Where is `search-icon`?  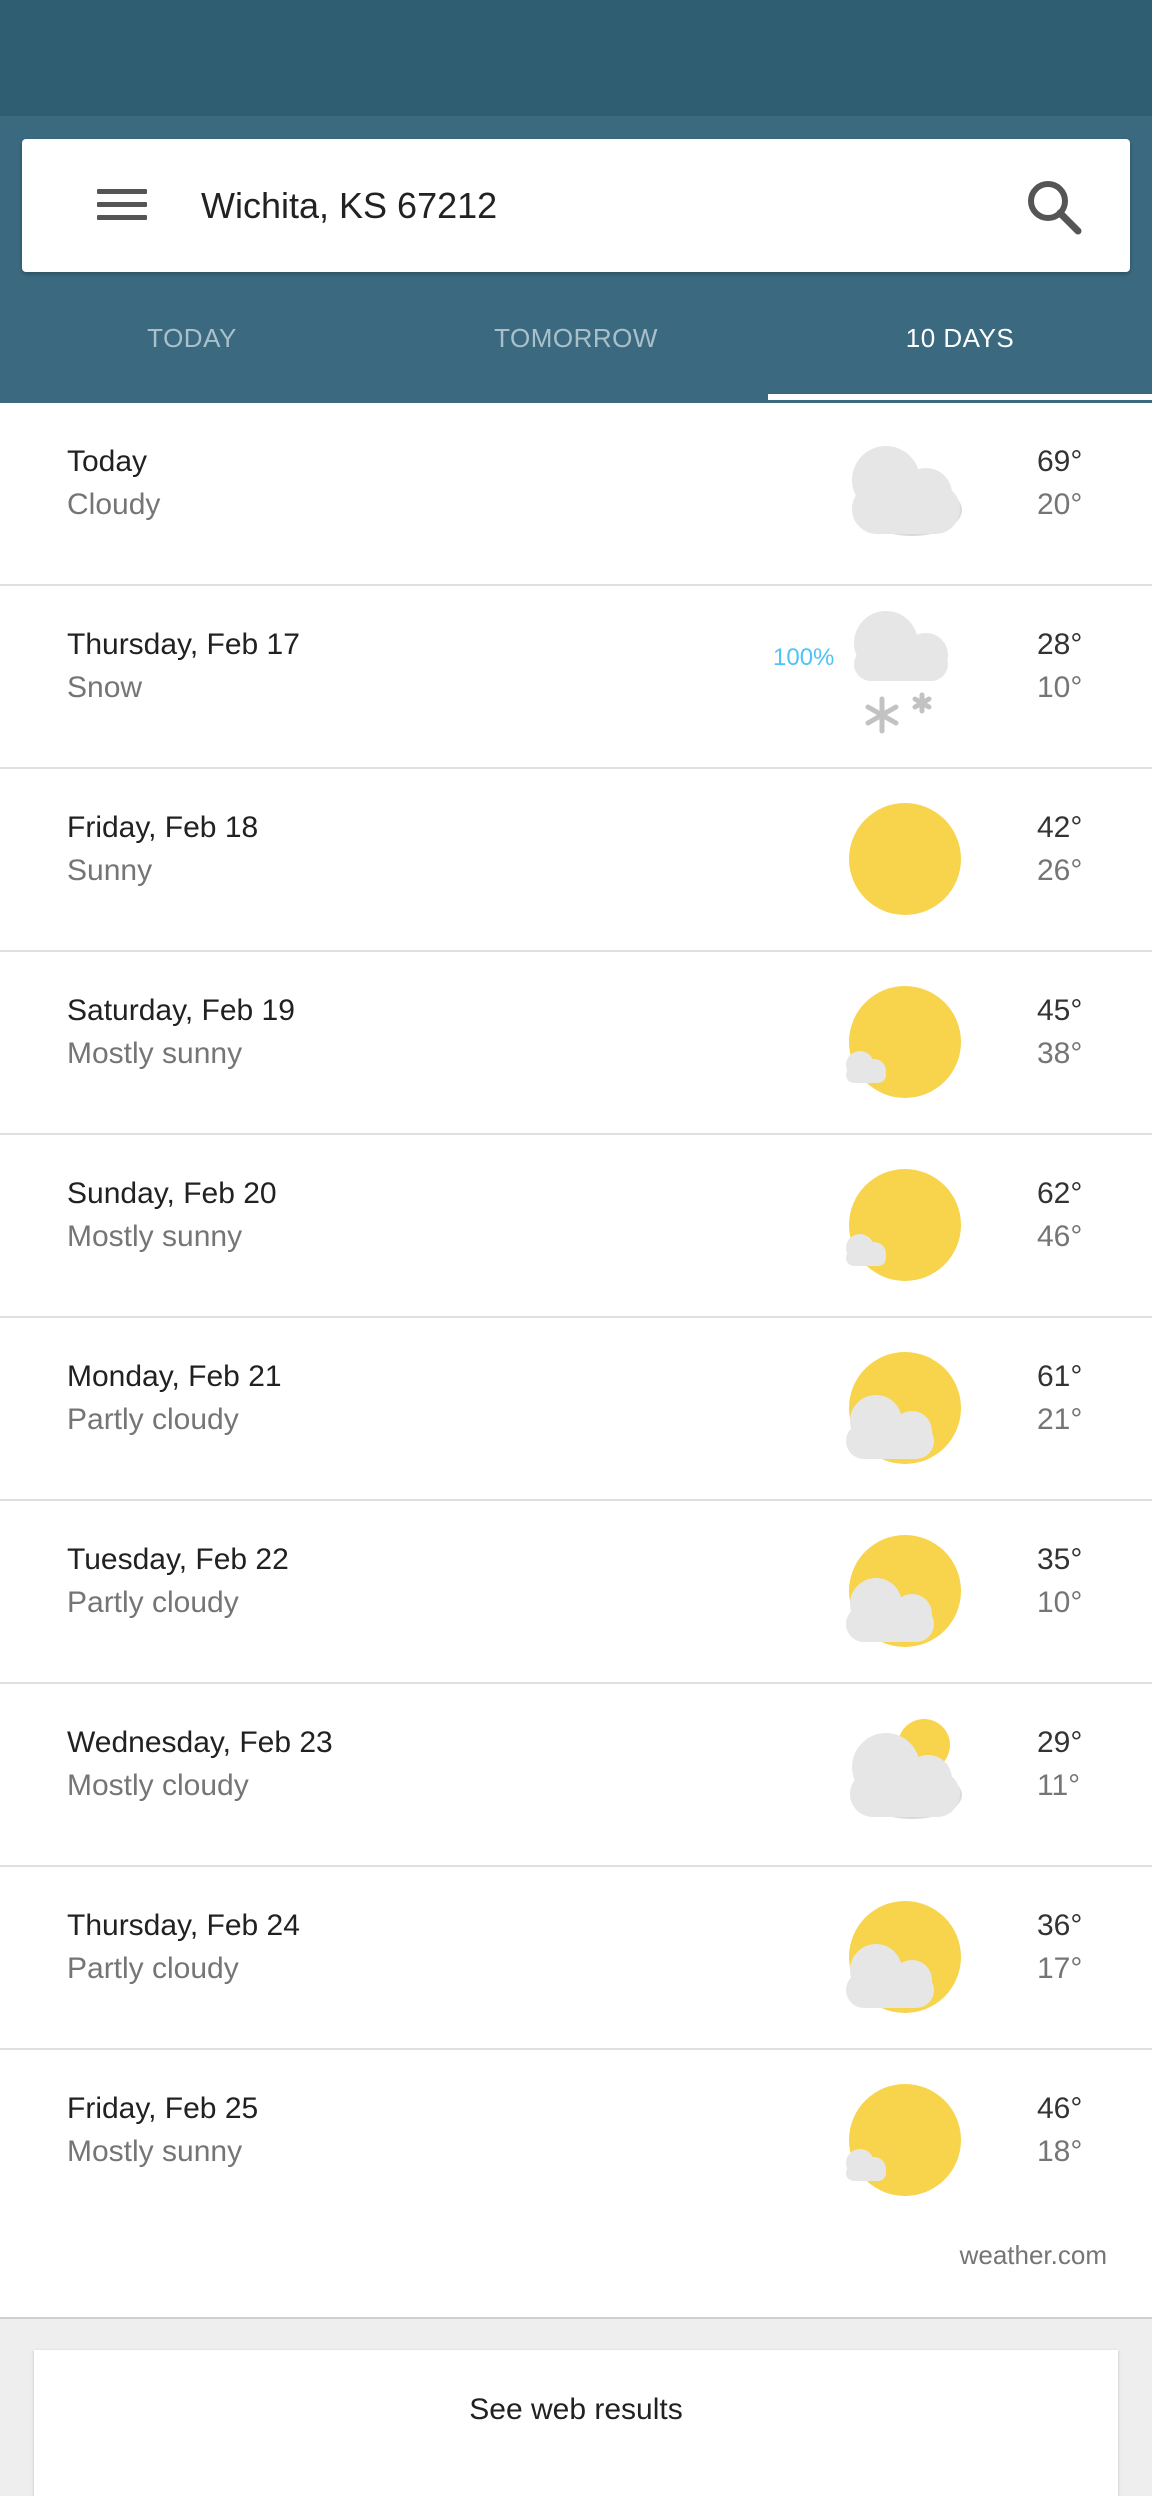
search-icon is located at coordinates (1054, 207).